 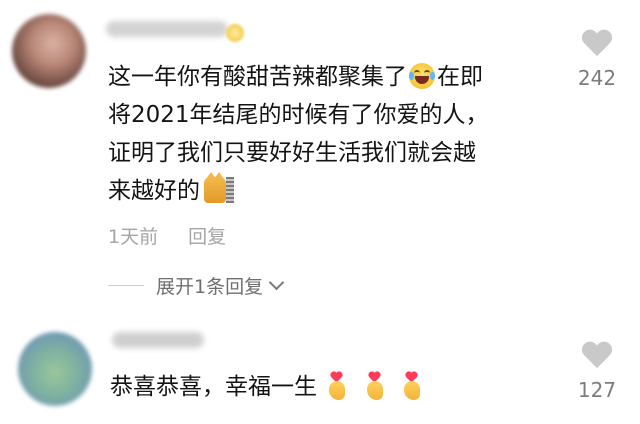 I want to click on like-button: 127, so click(x=597, y=372).